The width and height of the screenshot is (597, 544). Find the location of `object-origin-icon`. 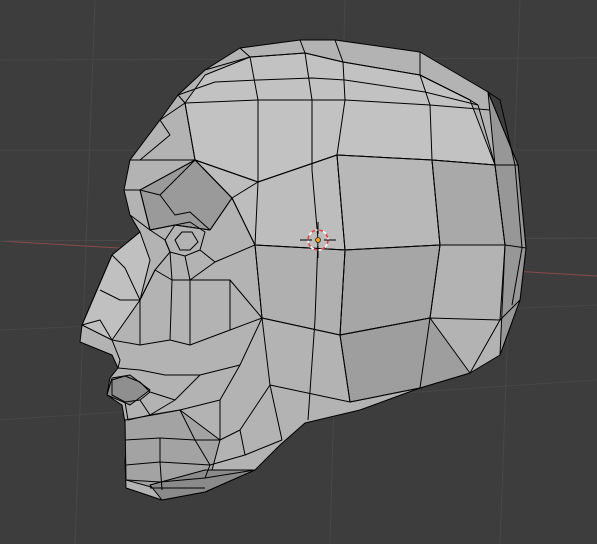

object-origin-icon is located at coordinates (318, 240).